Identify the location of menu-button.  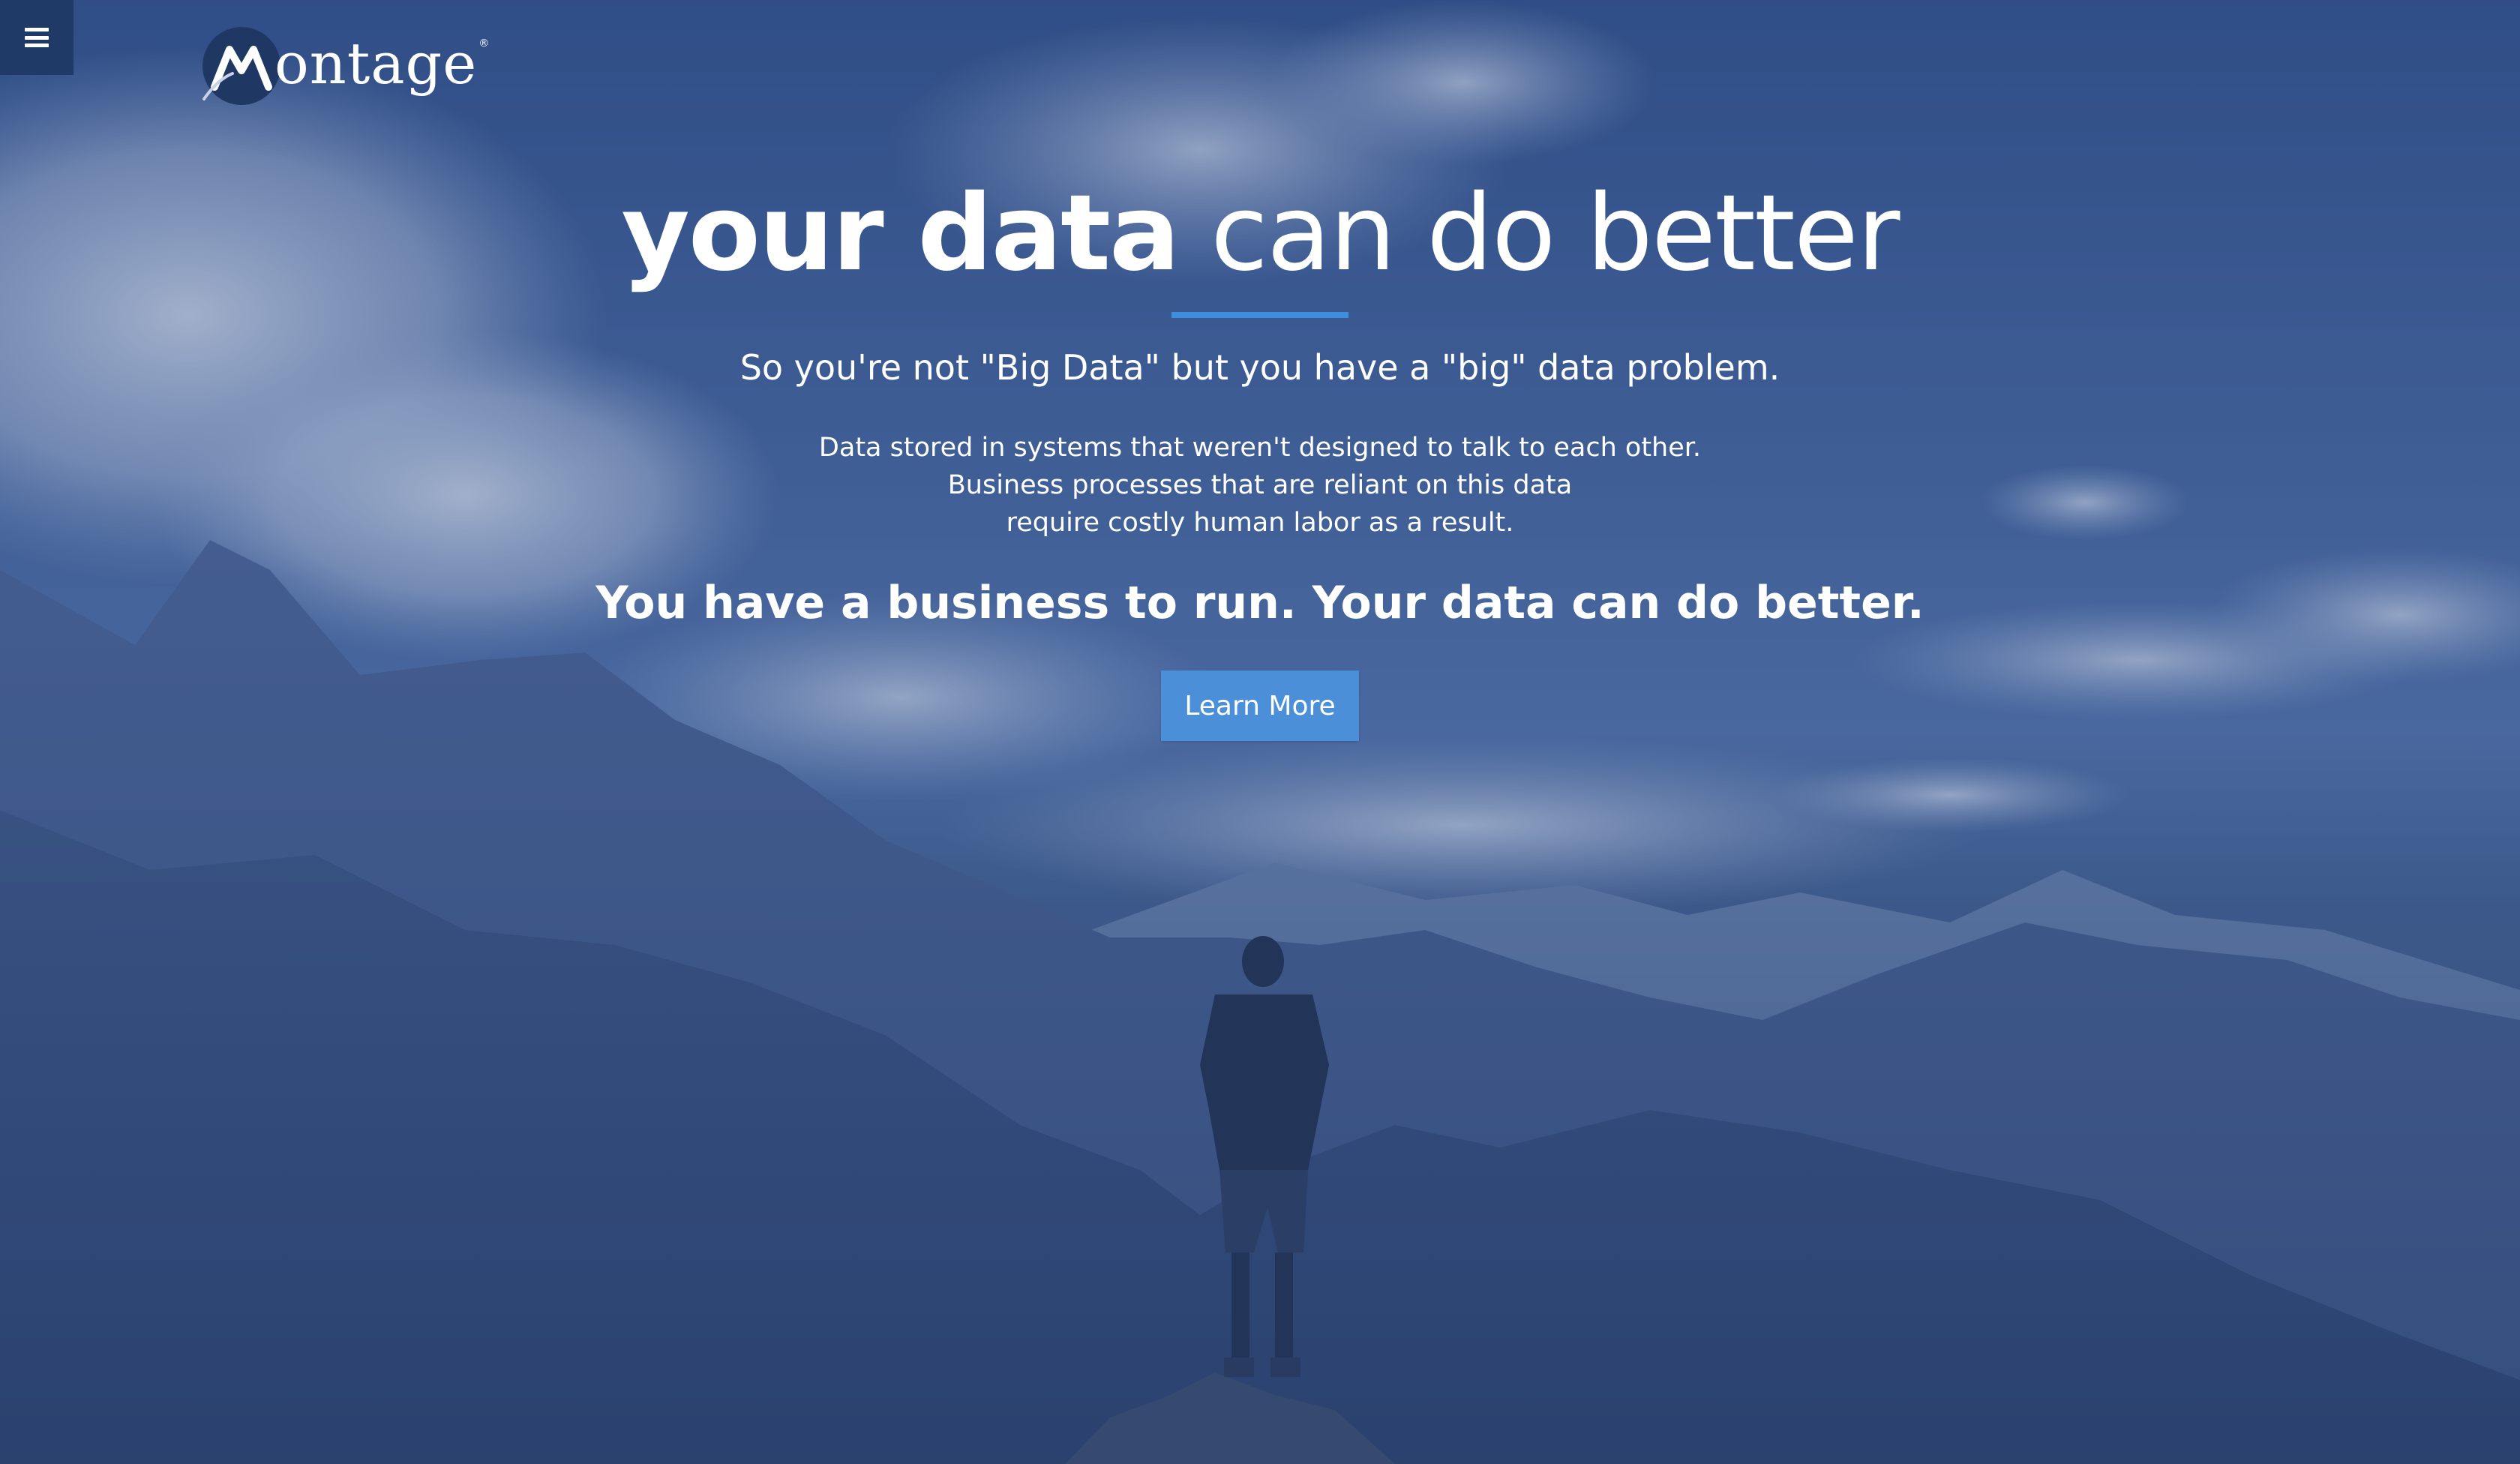
(37, 37).